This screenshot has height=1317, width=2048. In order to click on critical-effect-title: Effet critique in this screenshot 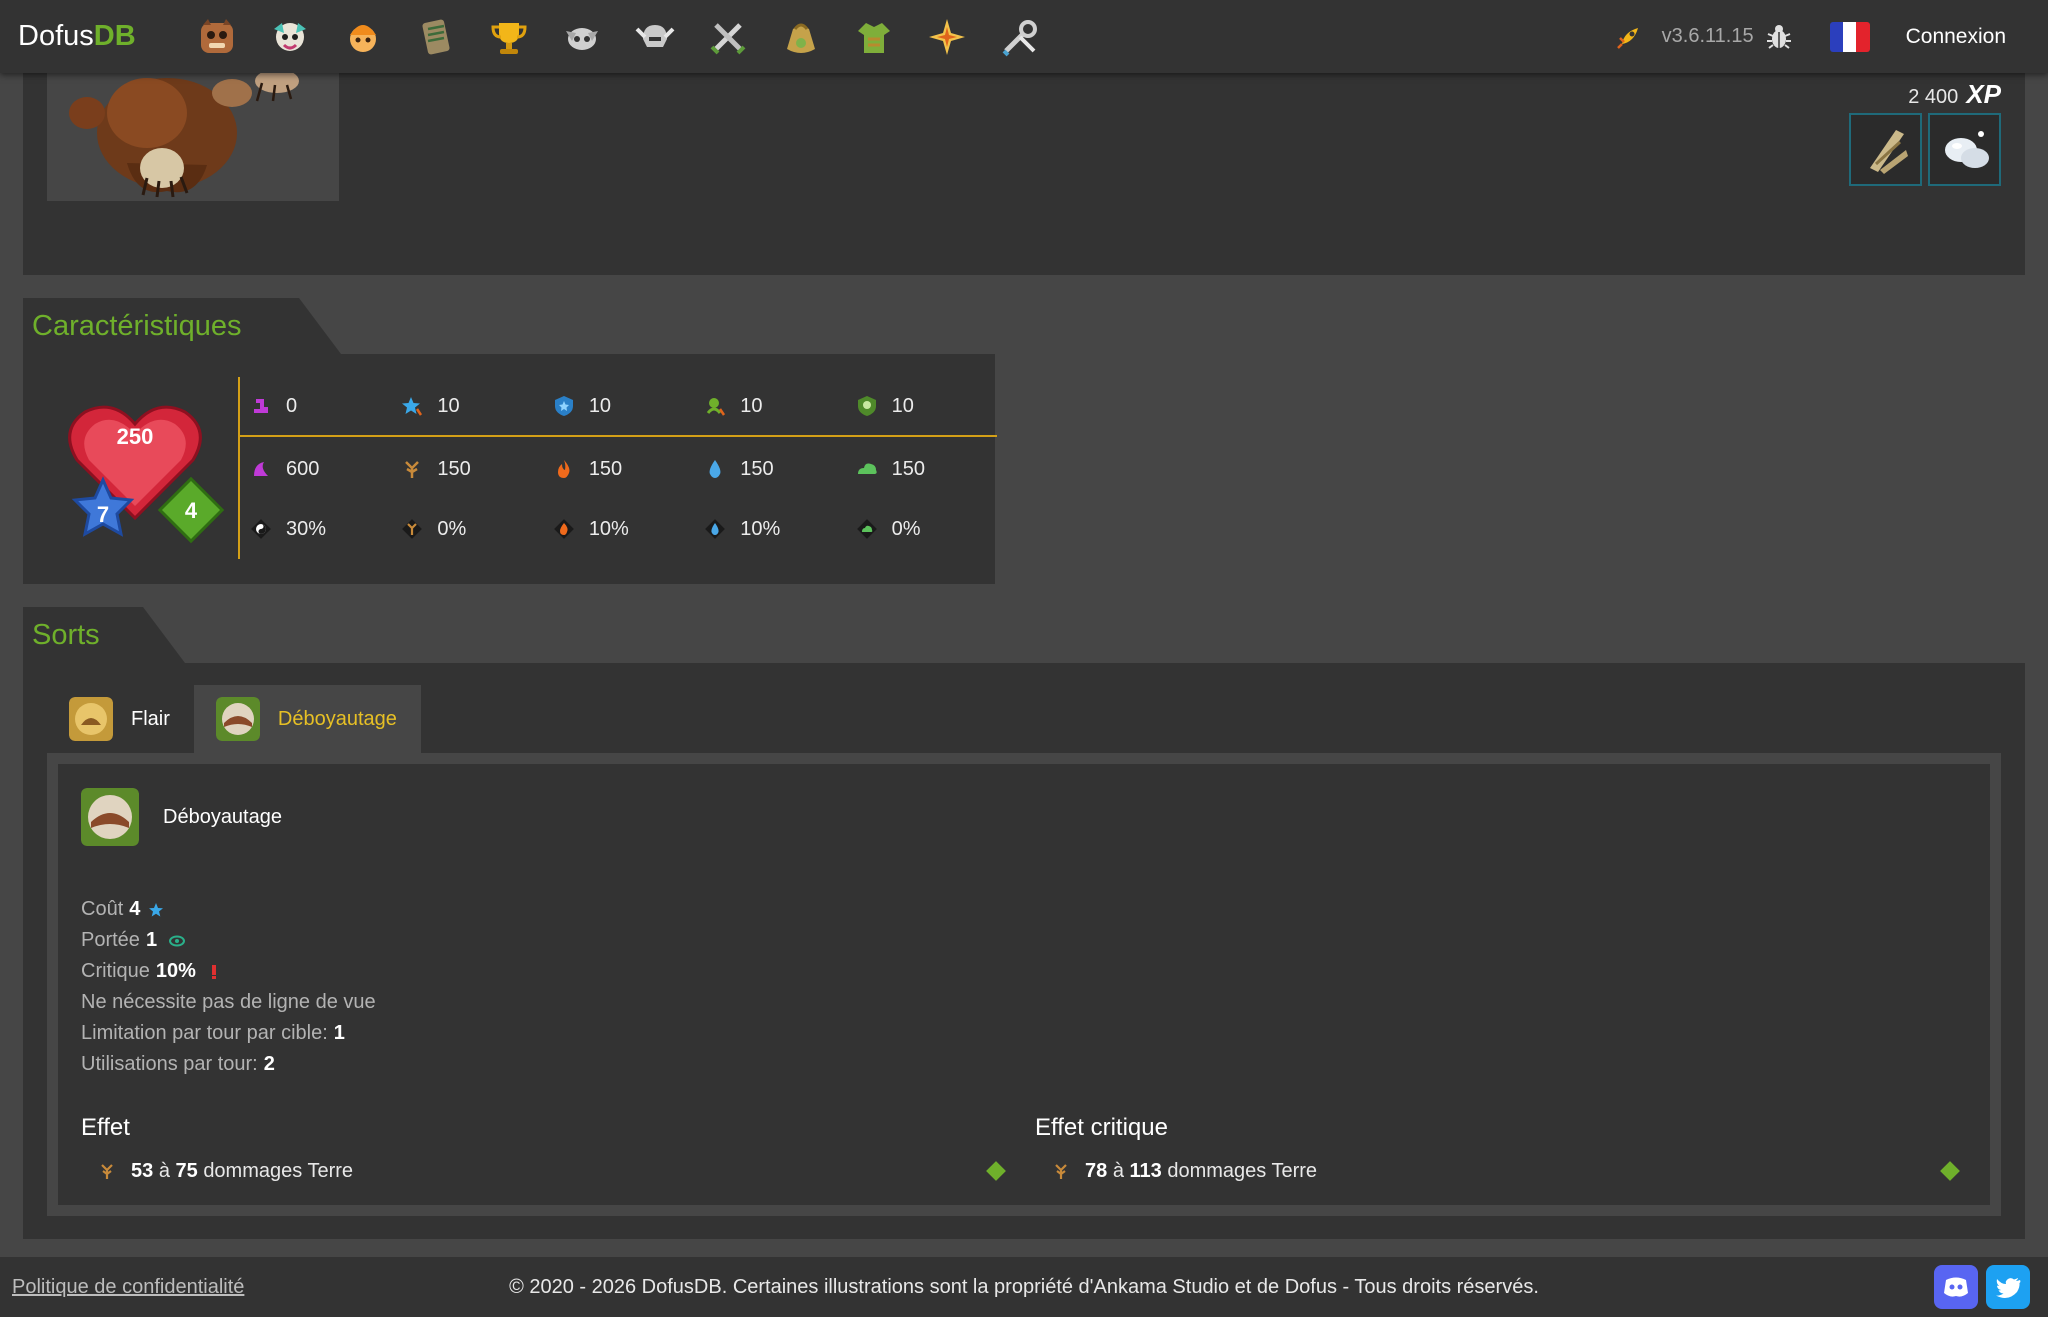, I will do `click(1101, 1127)`.